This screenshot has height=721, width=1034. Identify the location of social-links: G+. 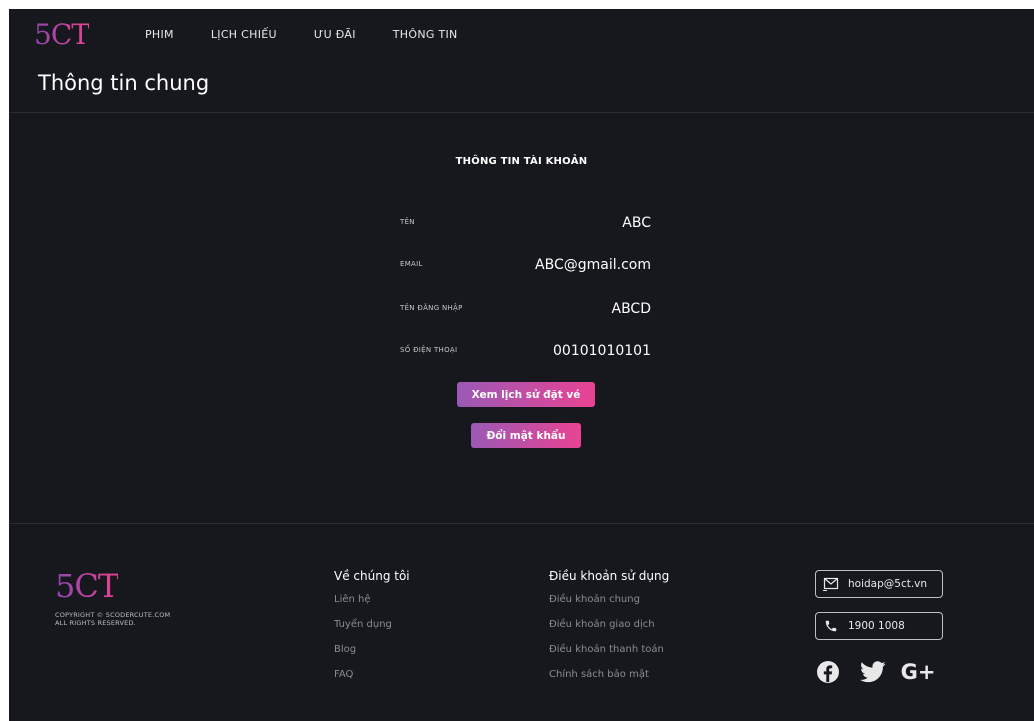
(882, 672).